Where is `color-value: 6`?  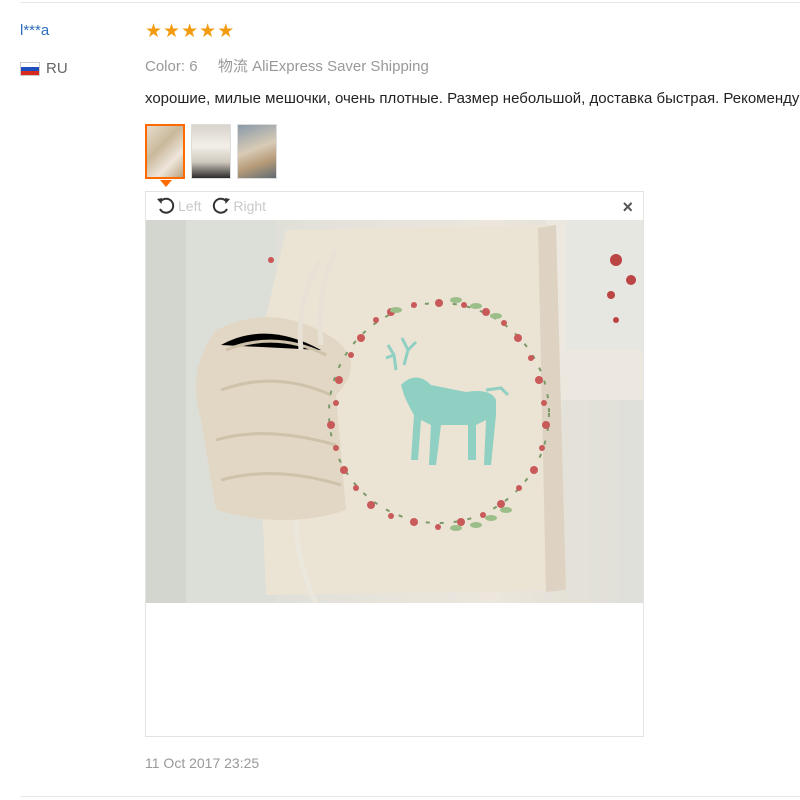 color-value: 6 is located at coordinates (193, 66).